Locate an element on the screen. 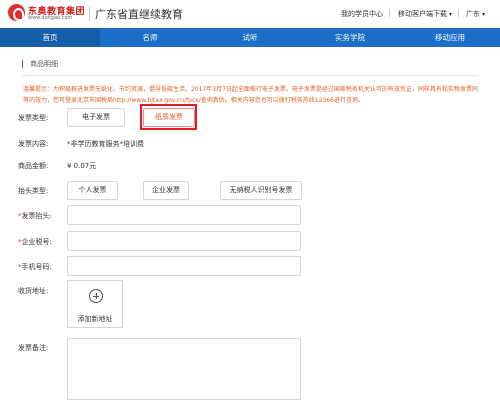 This screenshot has height=403, width=500. remark-label: 发票备注: is located at coordinates (33, 348).